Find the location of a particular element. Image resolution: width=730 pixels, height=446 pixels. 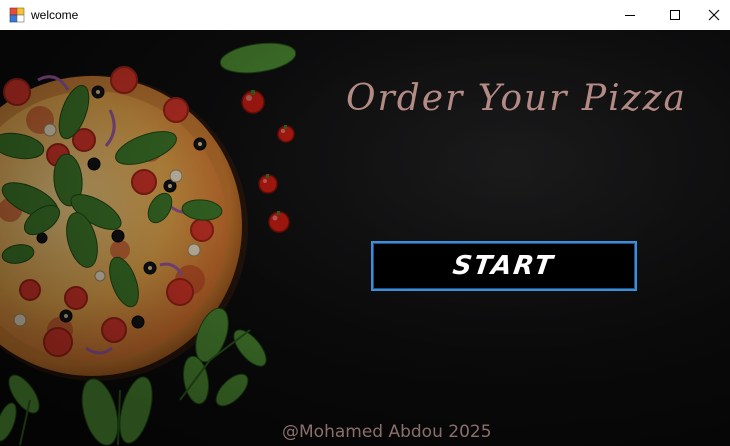

minimize-icon is located at coordinates (630, 15).